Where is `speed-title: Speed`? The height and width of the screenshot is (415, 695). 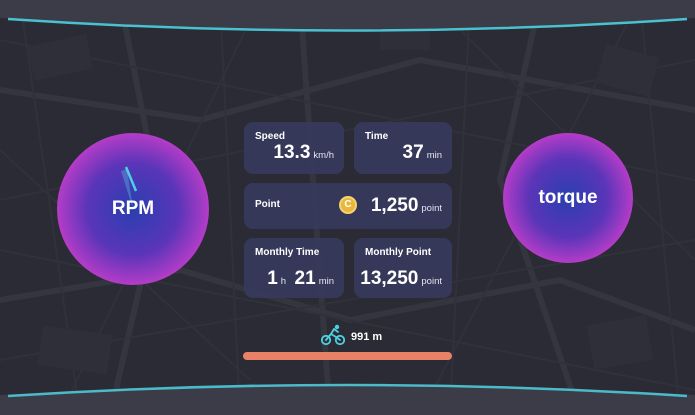 speed-title: Speed is located at coordinates (270, 136).